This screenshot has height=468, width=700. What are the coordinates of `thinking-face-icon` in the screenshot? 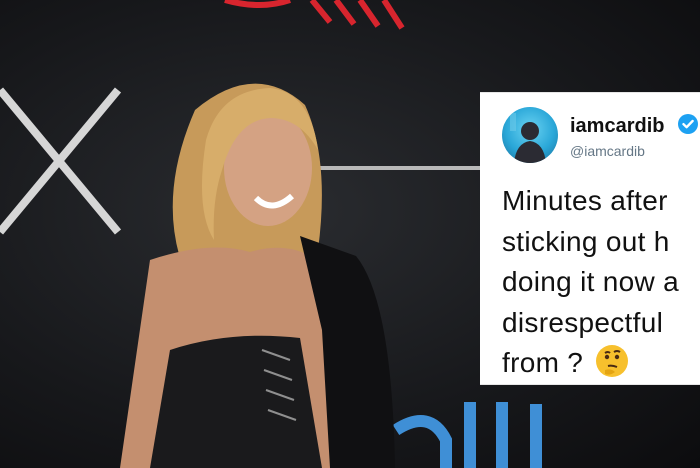 It's located at (612, 361).